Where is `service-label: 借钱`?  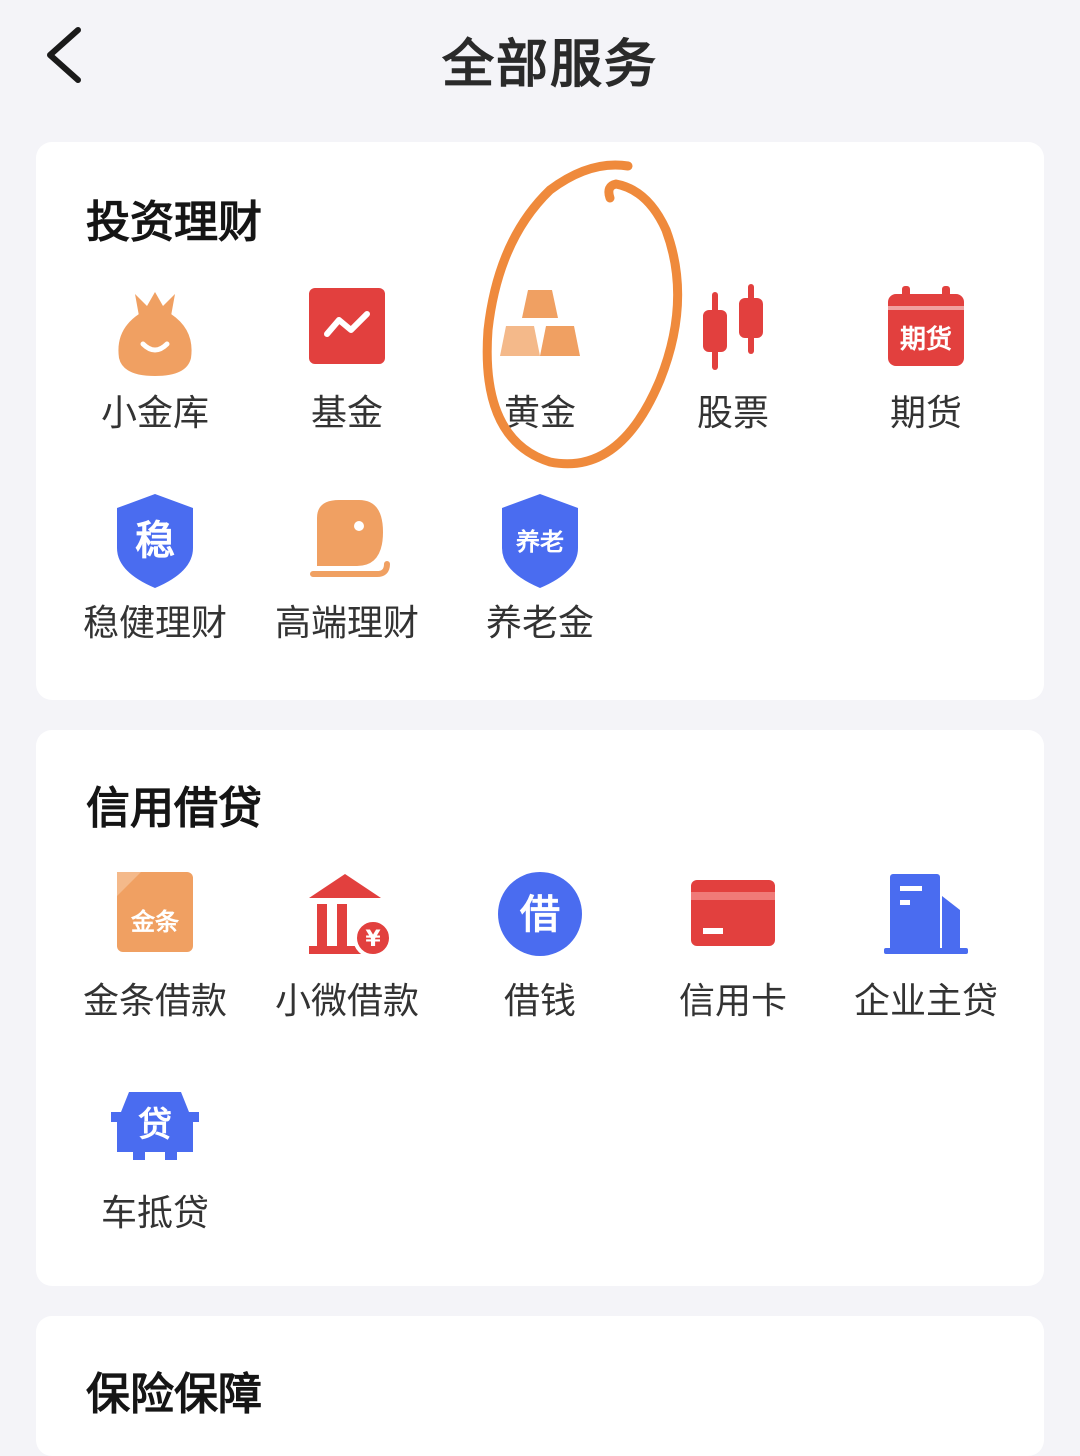
service-label: 借钱 is located at coordinates (539, 1001).